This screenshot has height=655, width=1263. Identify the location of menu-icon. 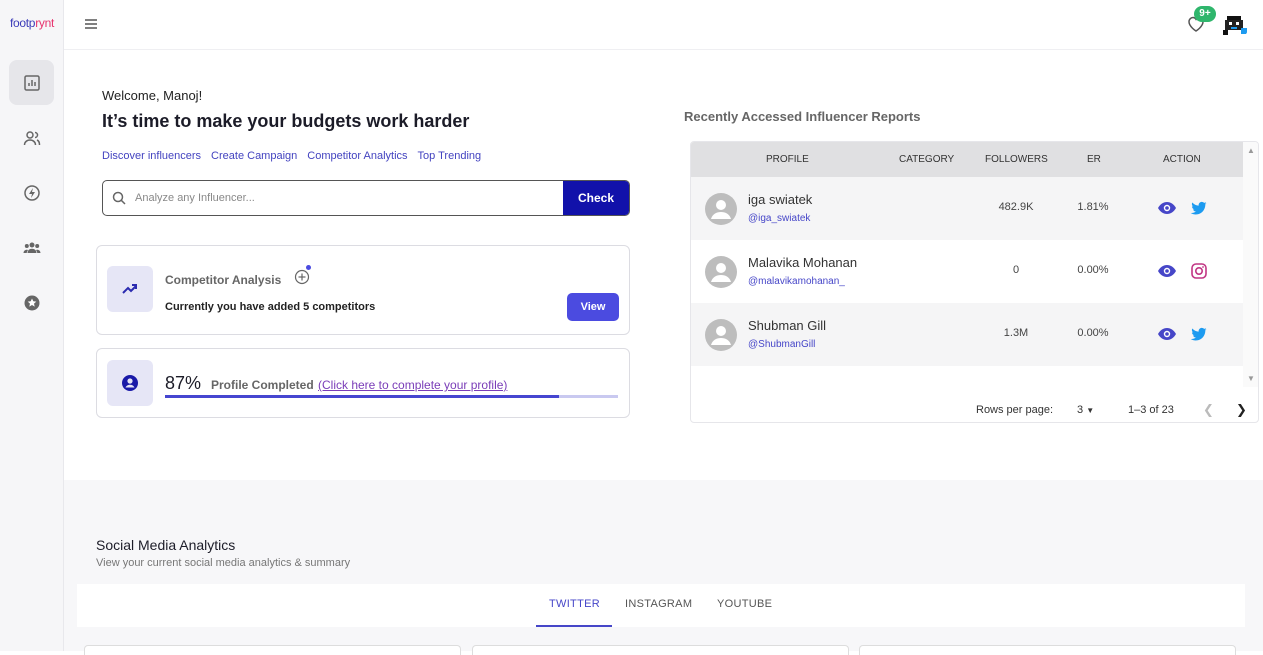
(91, 24).